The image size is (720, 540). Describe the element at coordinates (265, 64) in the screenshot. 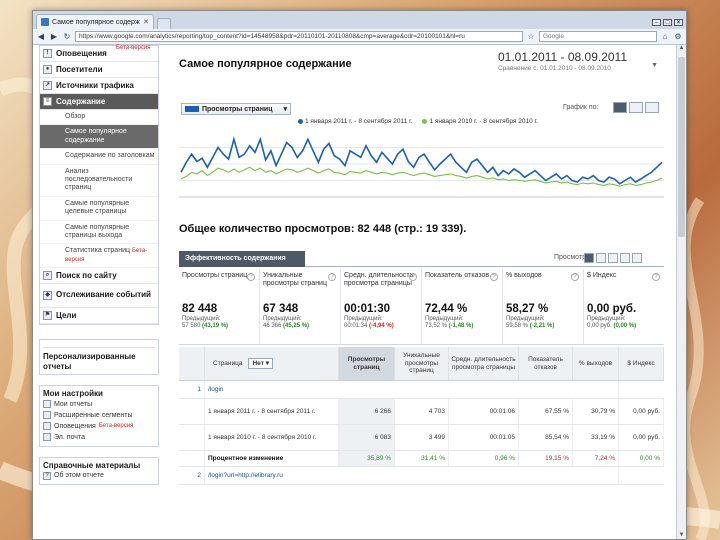

I see `page-title: Самое популярное содержание` at that location.